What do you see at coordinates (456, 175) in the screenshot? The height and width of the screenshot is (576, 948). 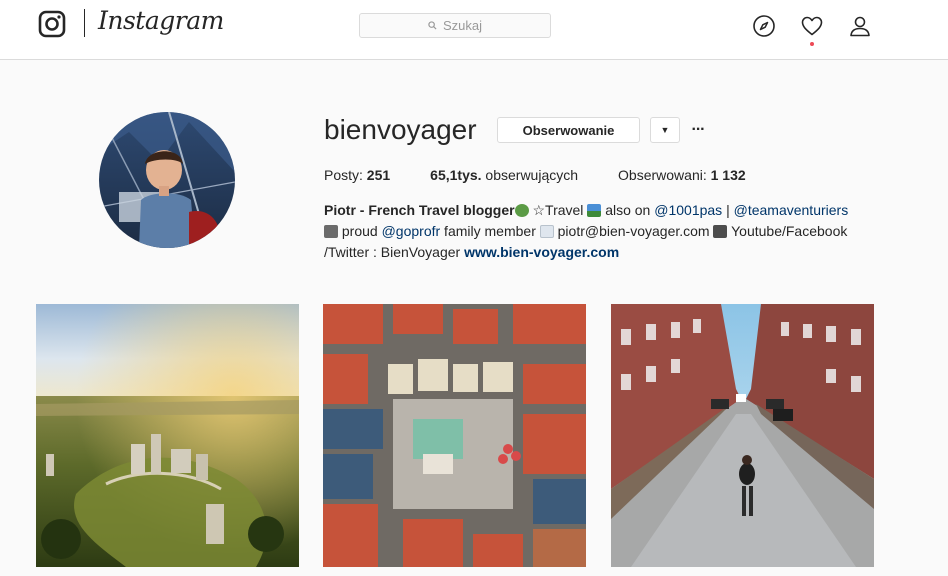 I see `followers-value: 65,1tys.` at bounding box center [456, 175].